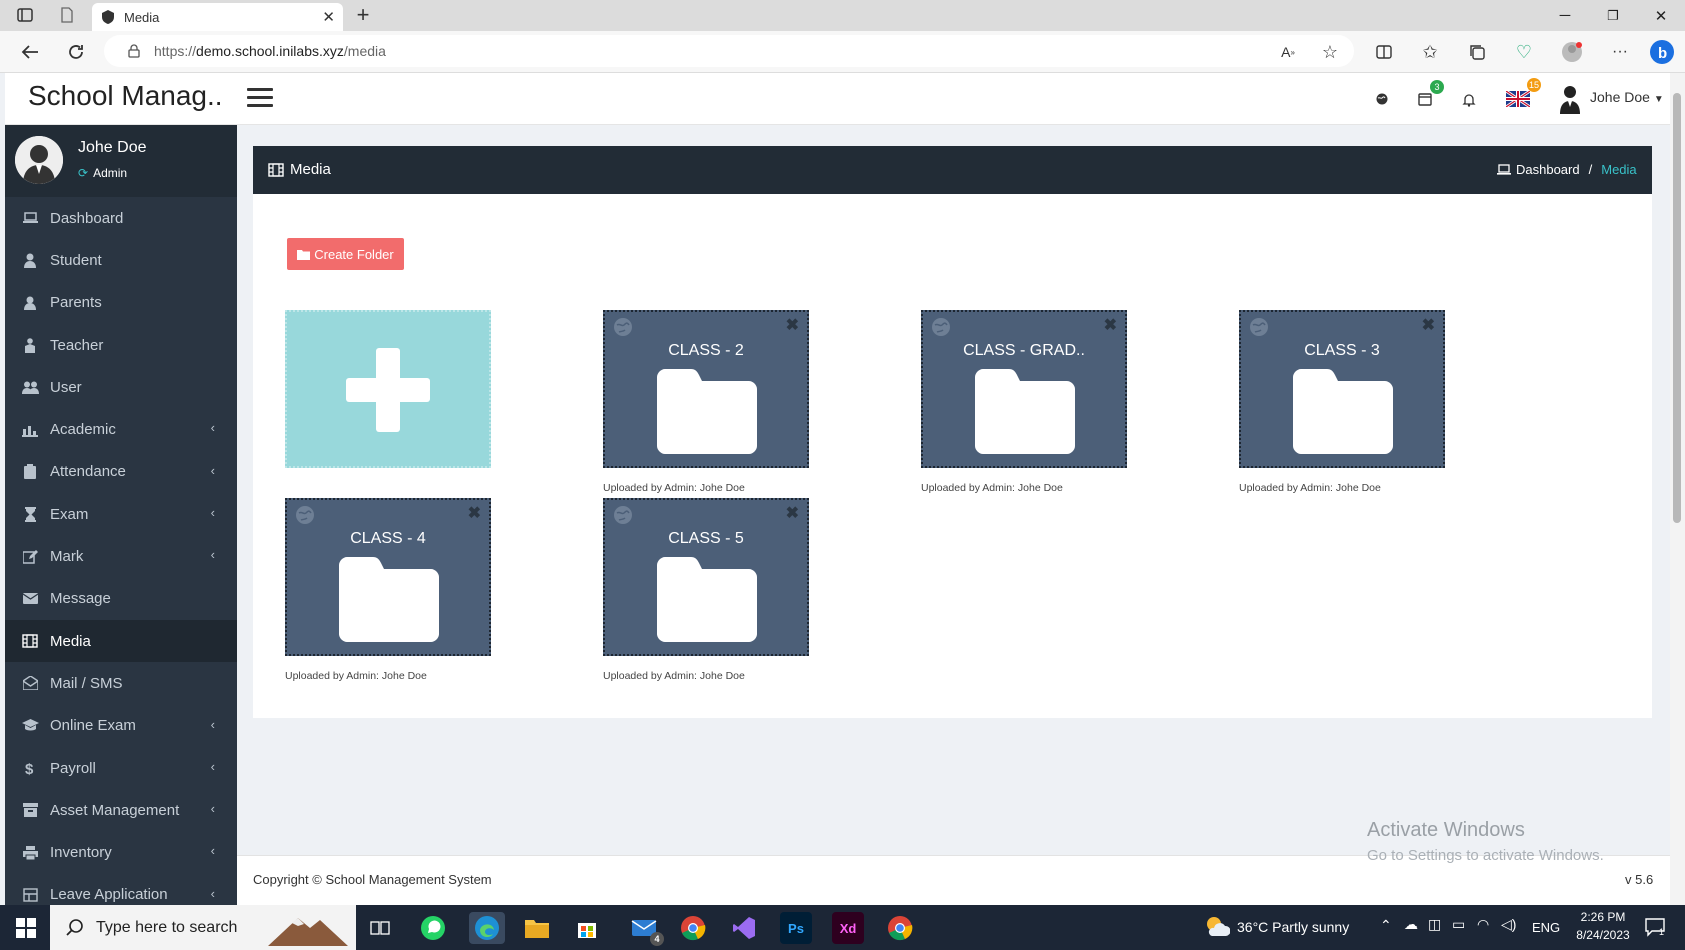  What do you see at coordinates (1288, 52) in the screenshot?
I see `read-aloud-icon: A»` at bounding box center [1288, 52].